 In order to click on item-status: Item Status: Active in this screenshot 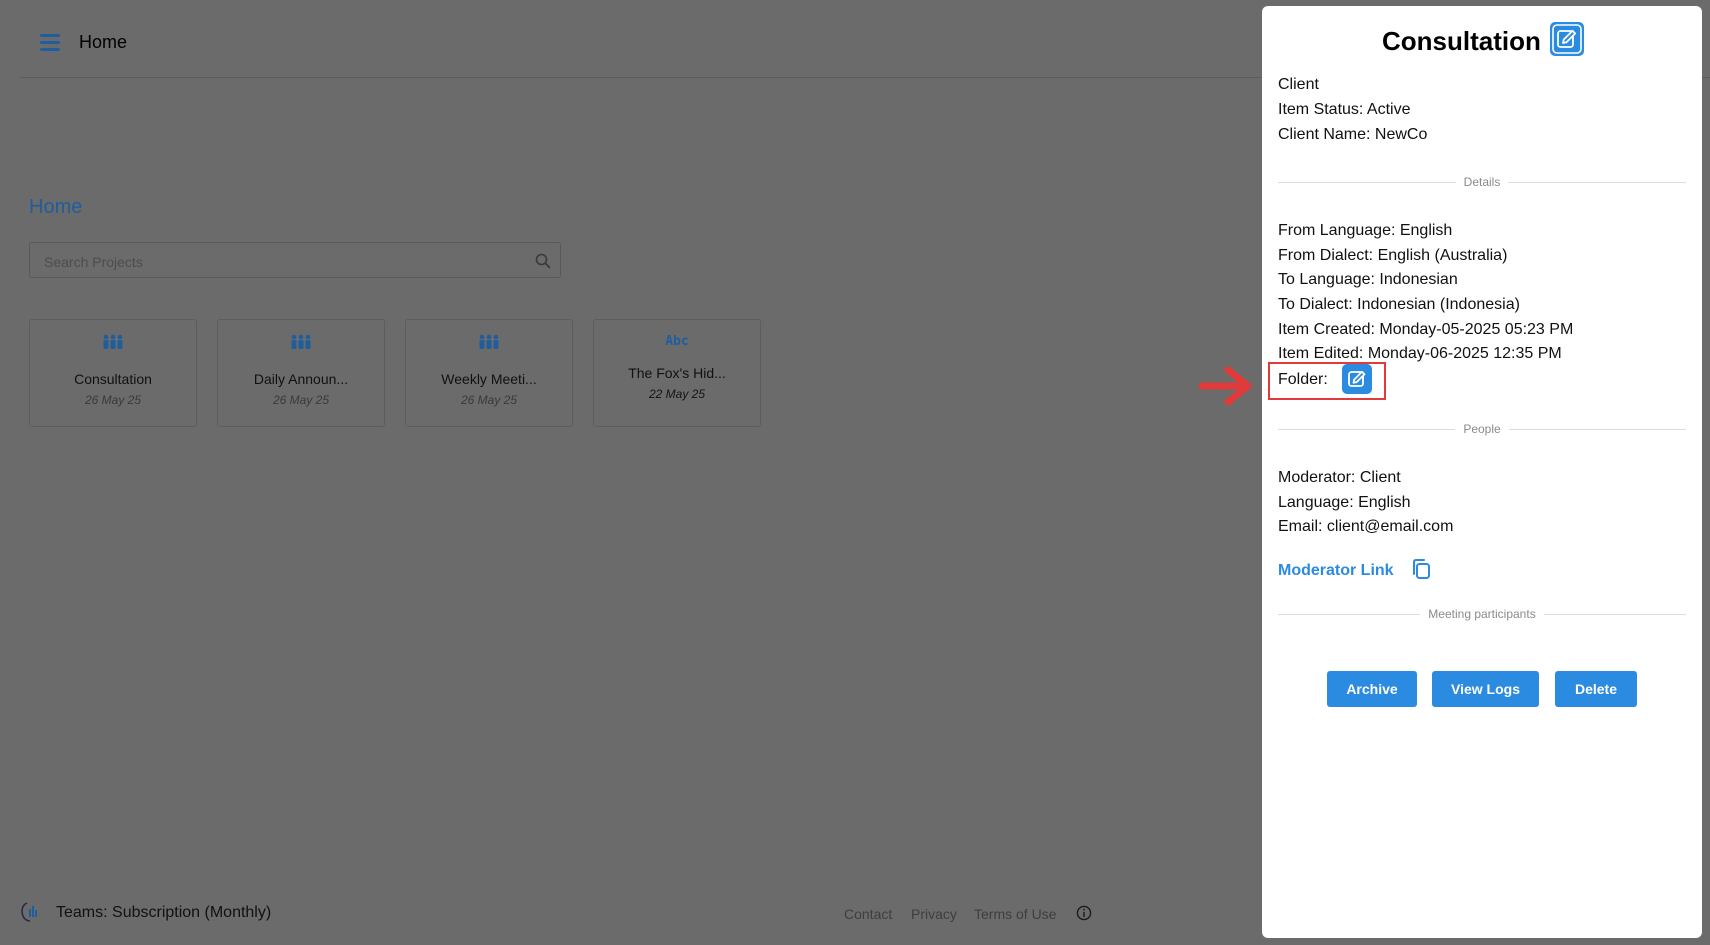, I will do `click(1344, 109)`.